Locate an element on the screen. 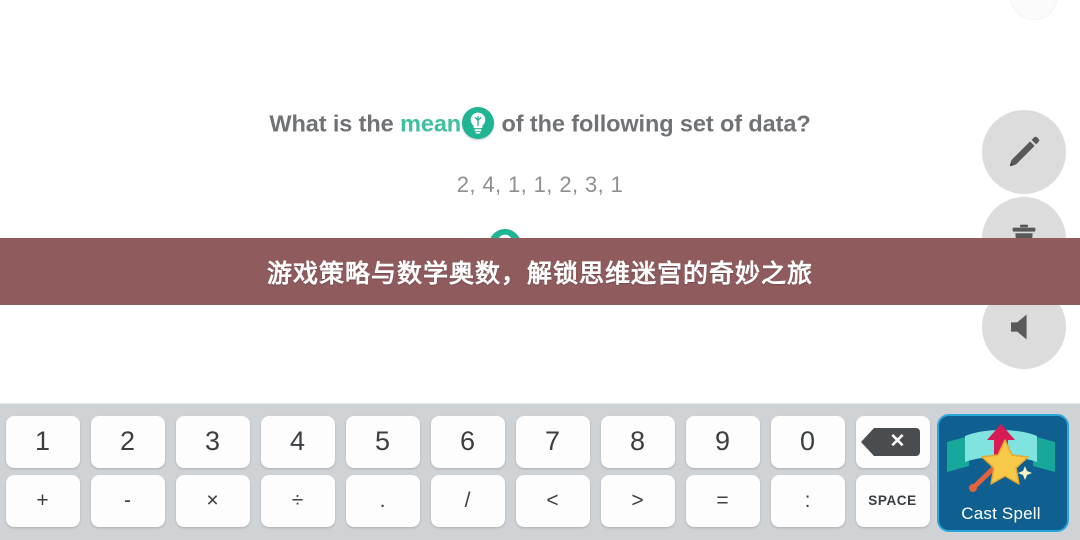 This screenshot has width=1080, height=540. key-divide-cap: ÷ is located at coordinates (297, 500).